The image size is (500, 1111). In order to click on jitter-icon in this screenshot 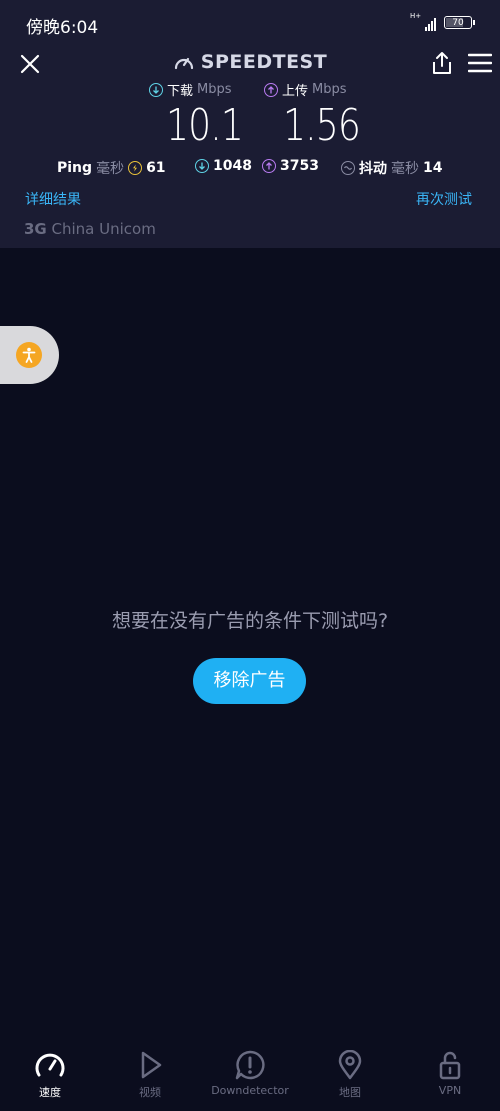, I will do `click(348, 168)`.